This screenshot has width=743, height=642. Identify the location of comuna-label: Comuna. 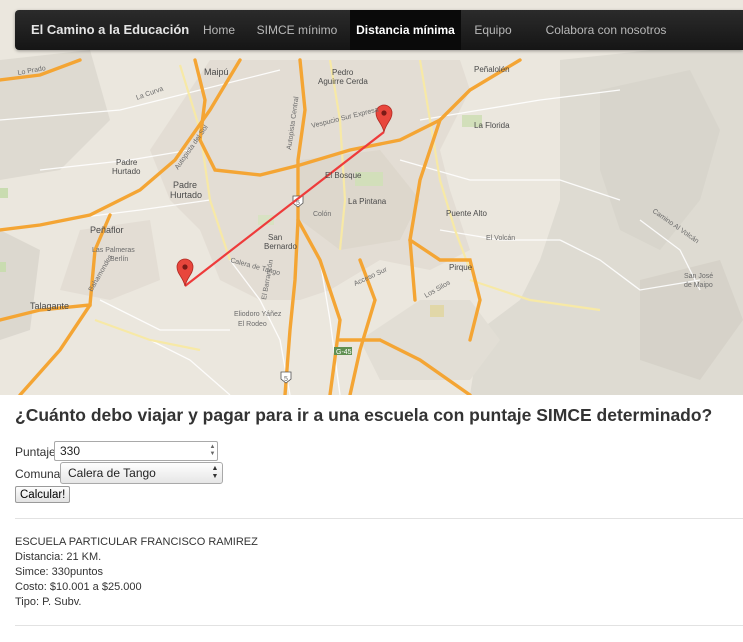
(38, 474).